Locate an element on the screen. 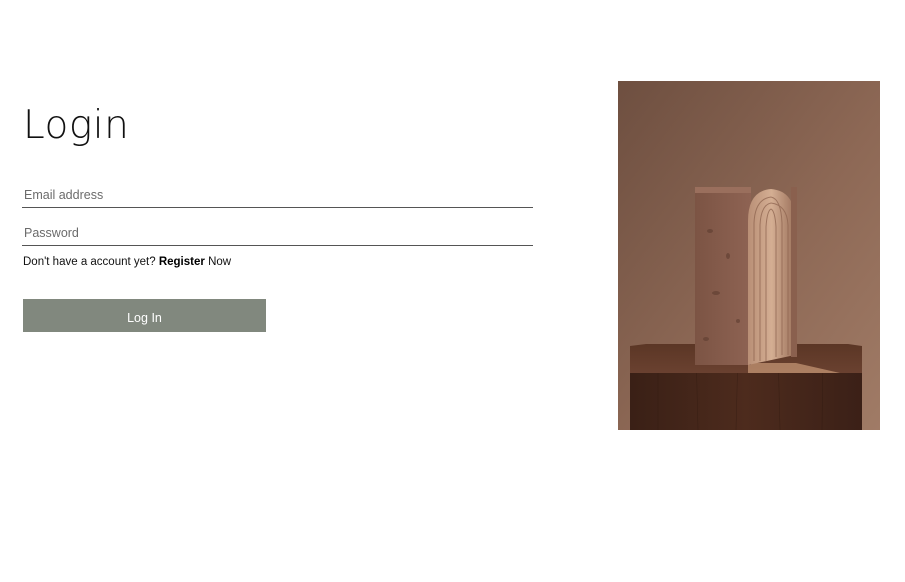 This screenshot has width=905, height=582. register-prompt: Don't have a account yet? Register Now is located at coordinates (127, 262).